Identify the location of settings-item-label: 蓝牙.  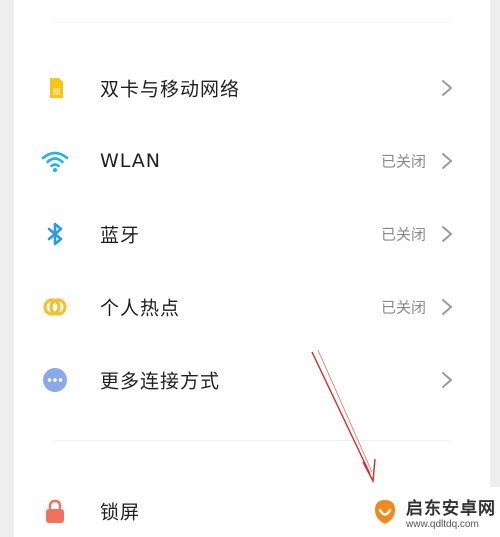
(120, 235).